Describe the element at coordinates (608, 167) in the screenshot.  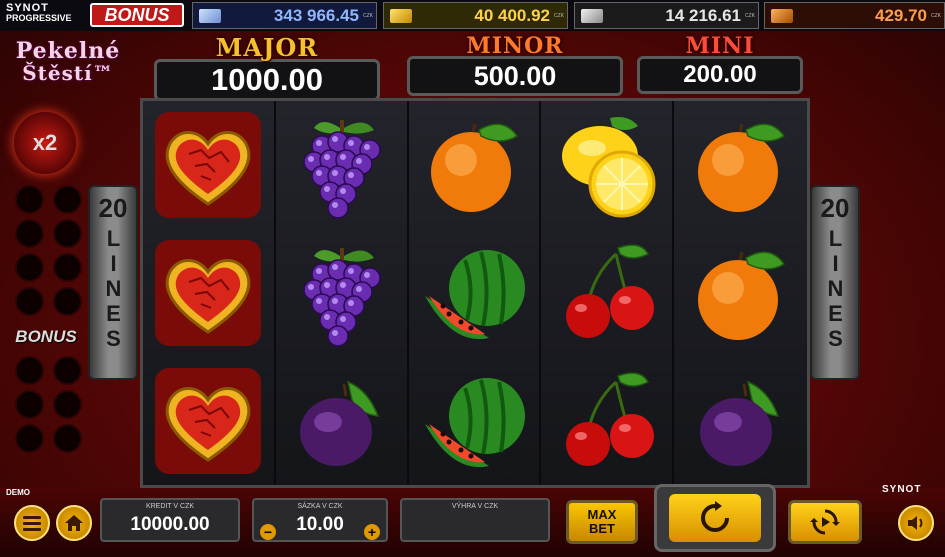
I see `lemon-icon` at that location.